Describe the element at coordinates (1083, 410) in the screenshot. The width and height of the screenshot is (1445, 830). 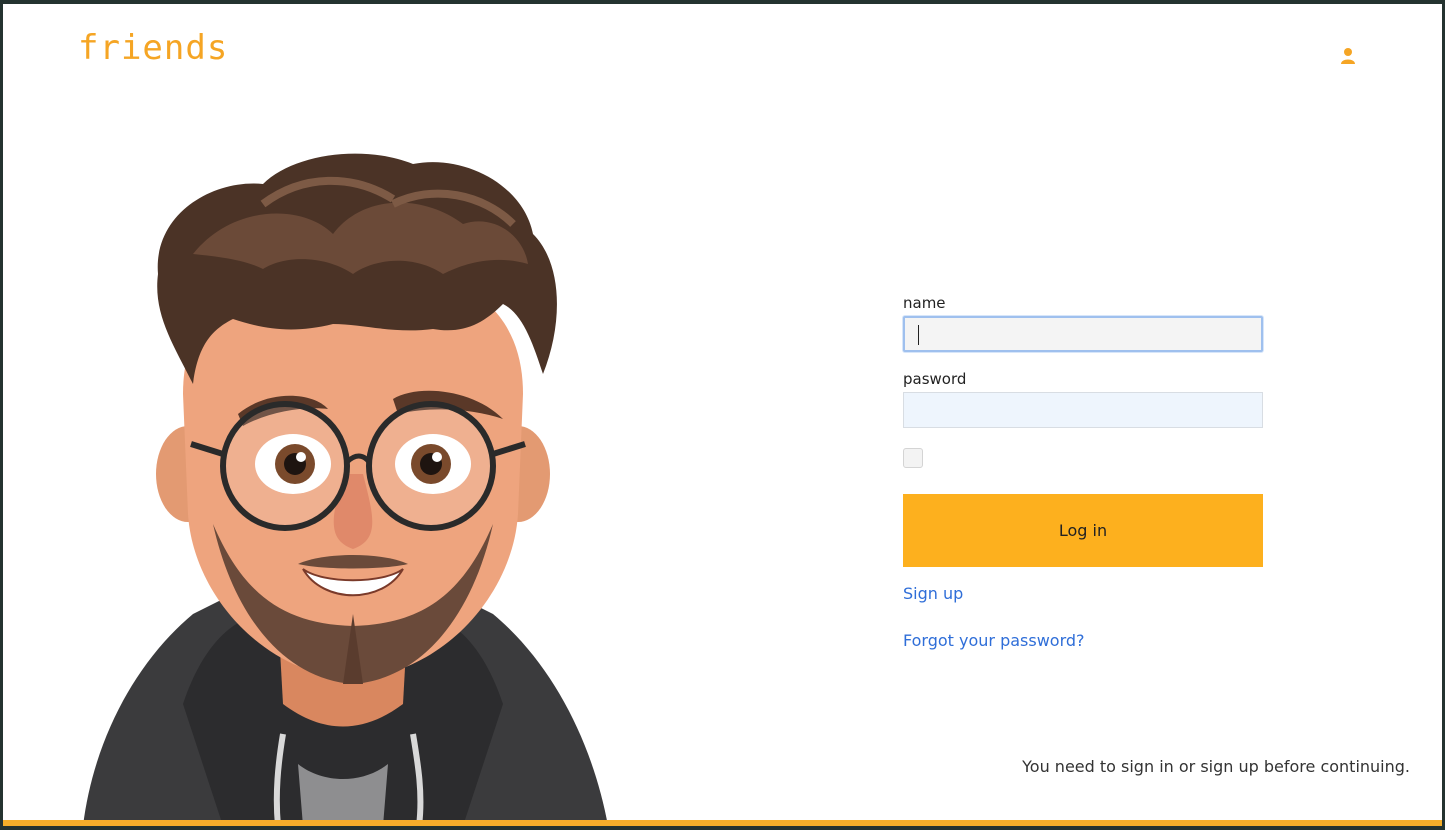
I see `password-input` at that location.